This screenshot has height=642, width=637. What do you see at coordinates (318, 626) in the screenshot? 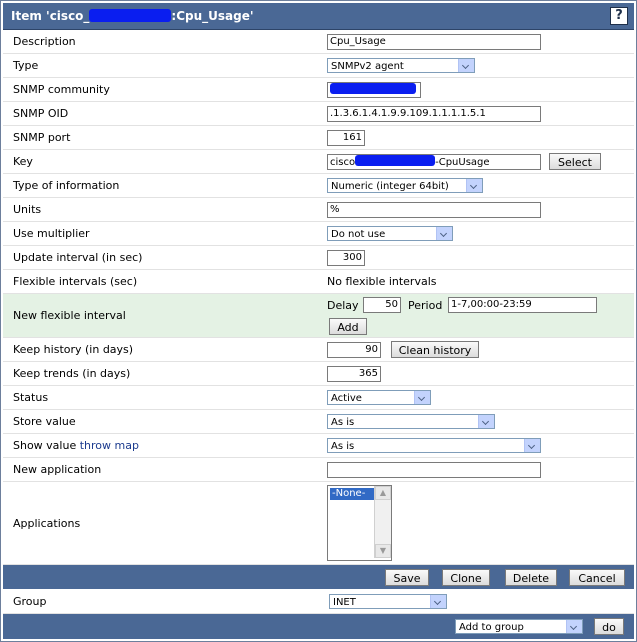
I see `footer-bar: Add to group do` at bounding box center [318, 626].